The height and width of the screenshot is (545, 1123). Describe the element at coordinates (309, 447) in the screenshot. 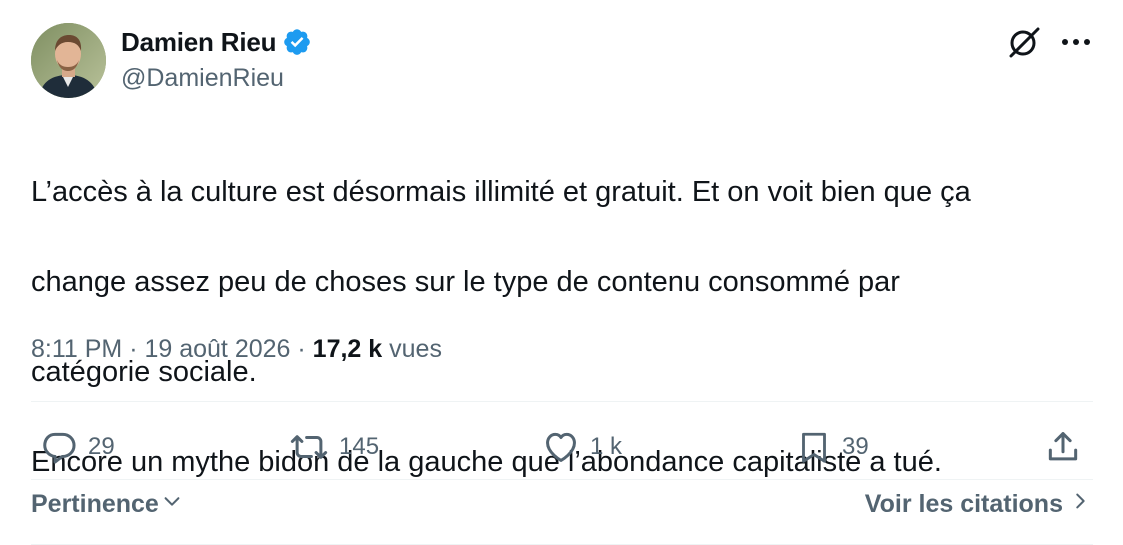

I see `repost-icon` at that location.